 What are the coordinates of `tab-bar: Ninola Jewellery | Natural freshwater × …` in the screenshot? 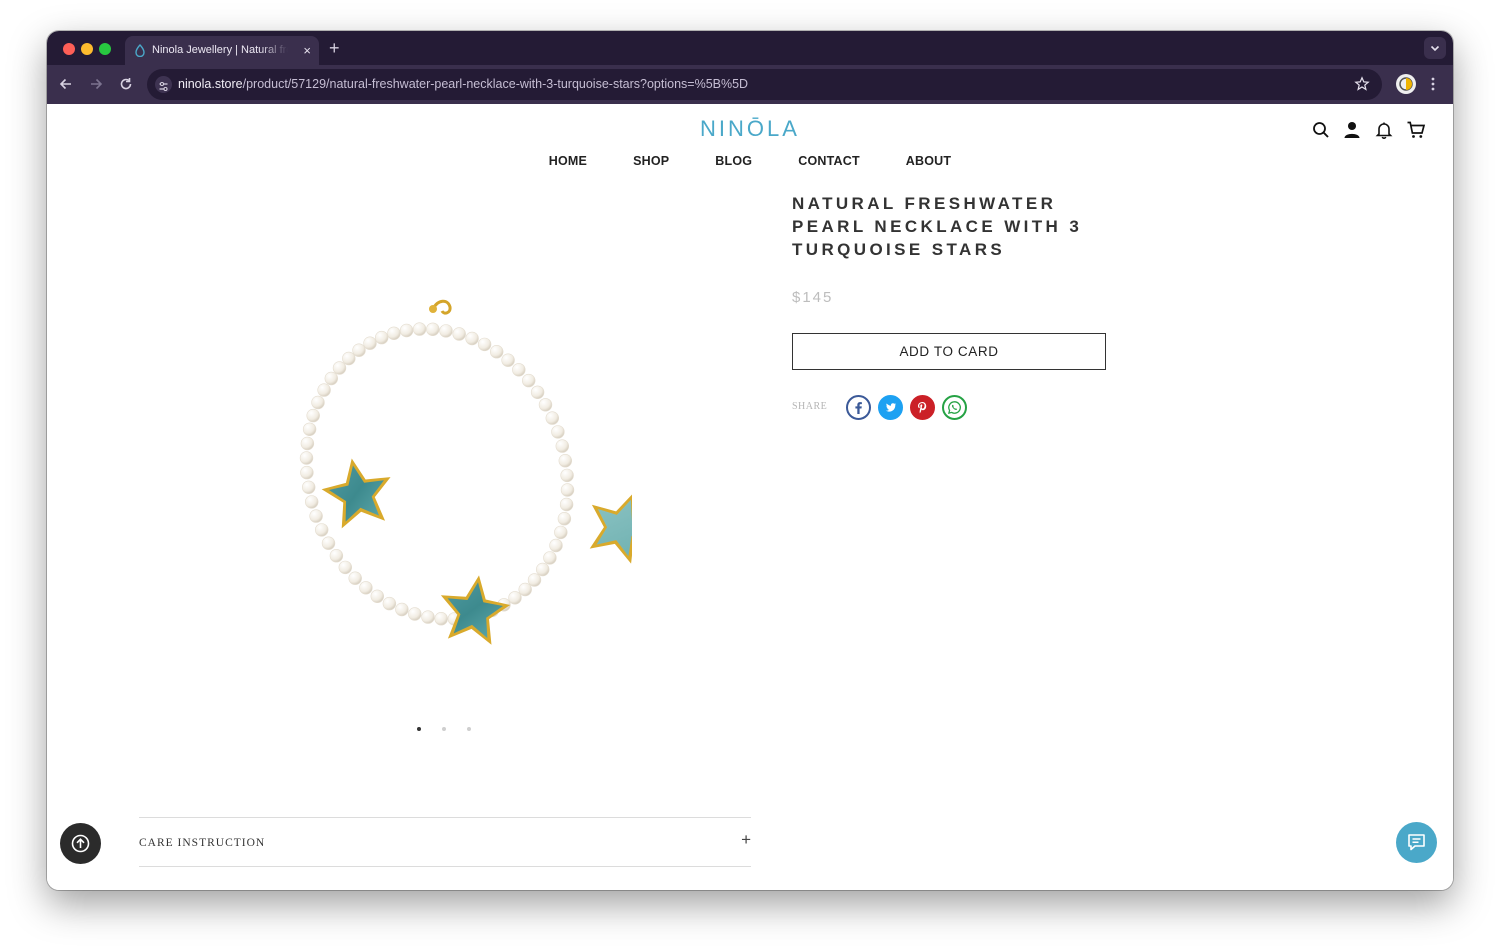 It's located at (750, 48).